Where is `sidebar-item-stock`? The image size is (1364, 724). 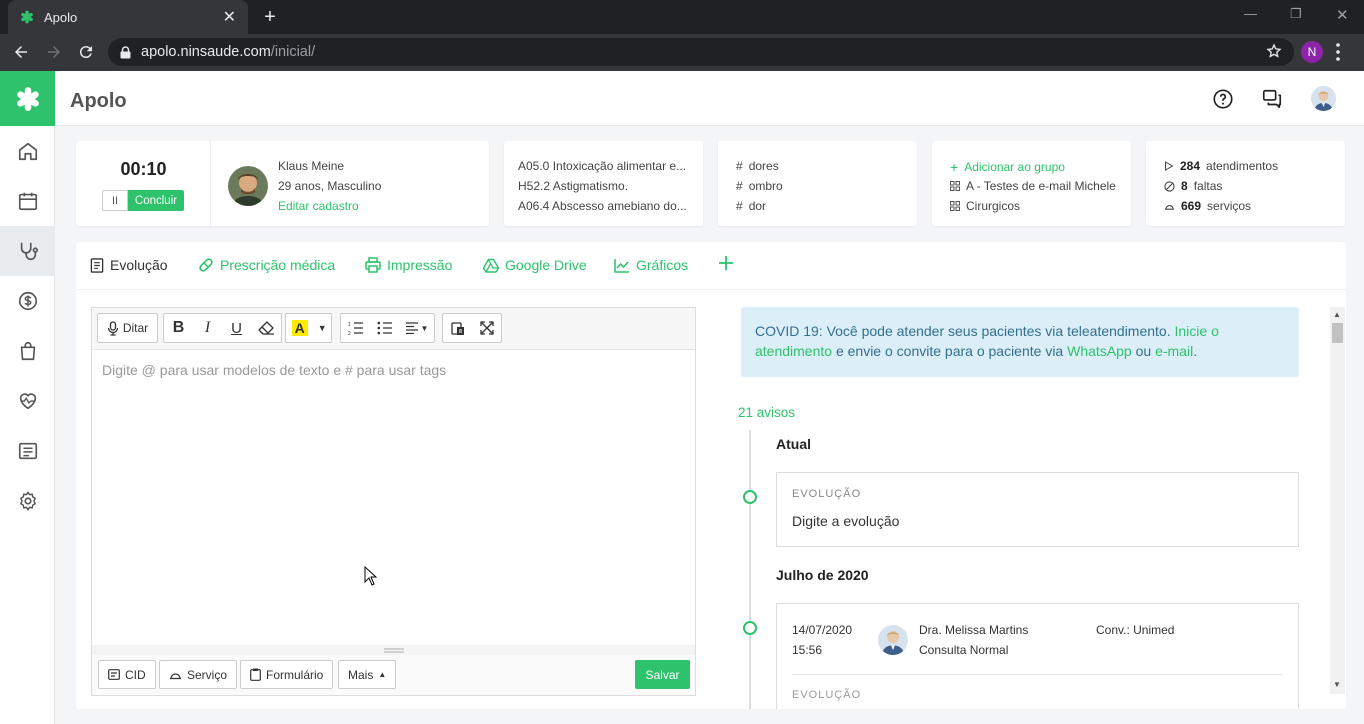 sidebar-item-stock is located at coordinates (27, 351).